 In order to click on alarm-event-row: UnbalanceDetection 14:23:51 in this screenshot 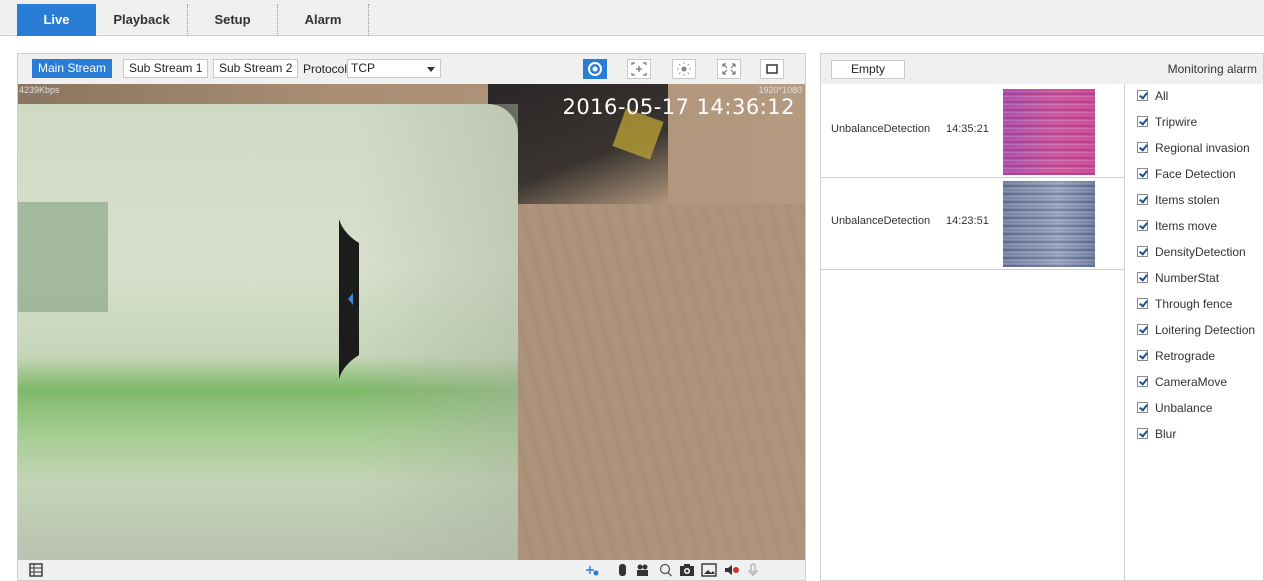, I will do `click(973, 224)`.